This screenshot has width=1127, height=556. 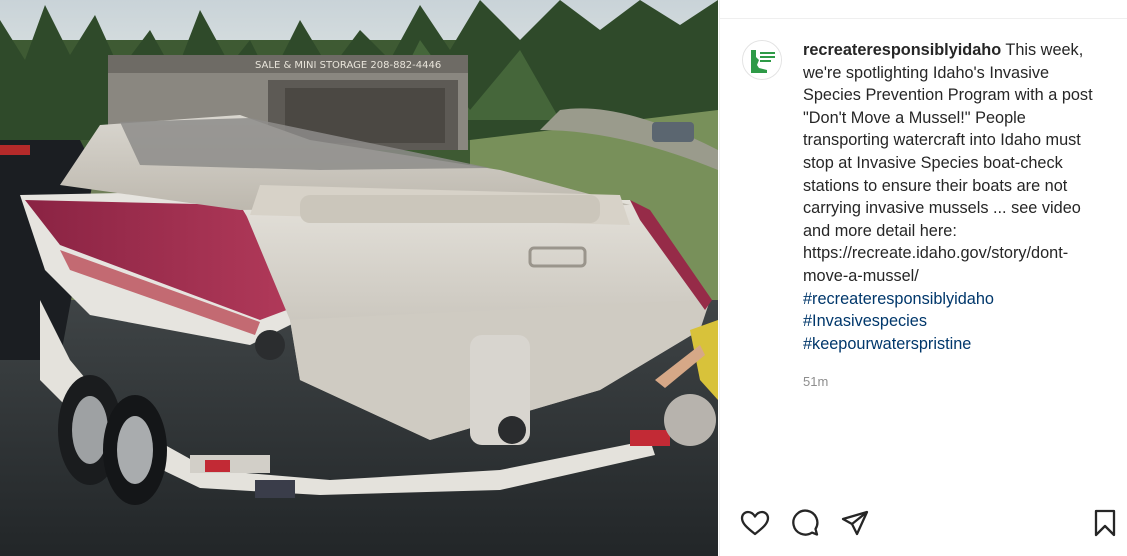 I want to click on share-button, so click(x=855, y=523).